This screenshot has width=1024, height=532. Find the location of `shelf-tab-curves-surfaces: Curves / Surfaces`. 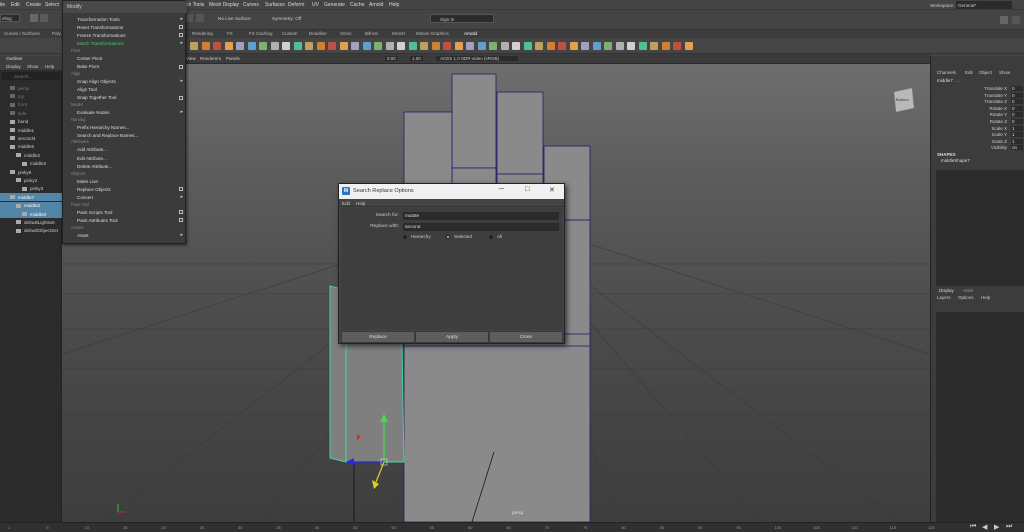

shelf-tab-curves-surfaces: Curves / Surfaces is located at coordinates (22, 33).